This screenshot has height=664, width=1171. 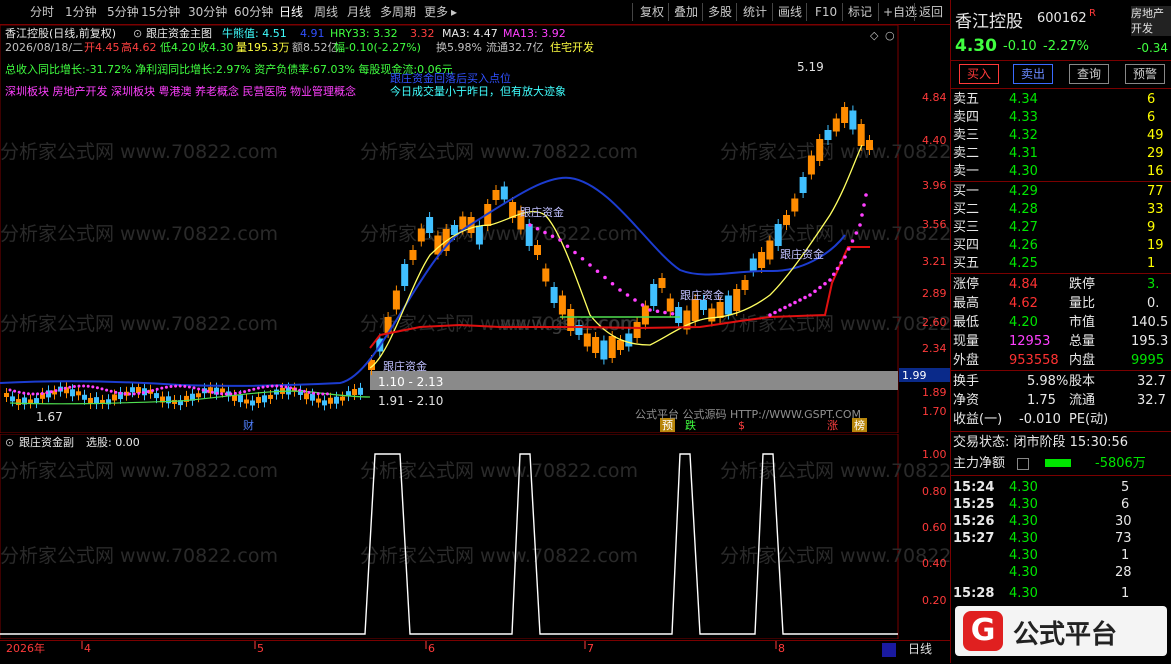 I want to click on scroll-end-icon, so click(x=889, y=650).